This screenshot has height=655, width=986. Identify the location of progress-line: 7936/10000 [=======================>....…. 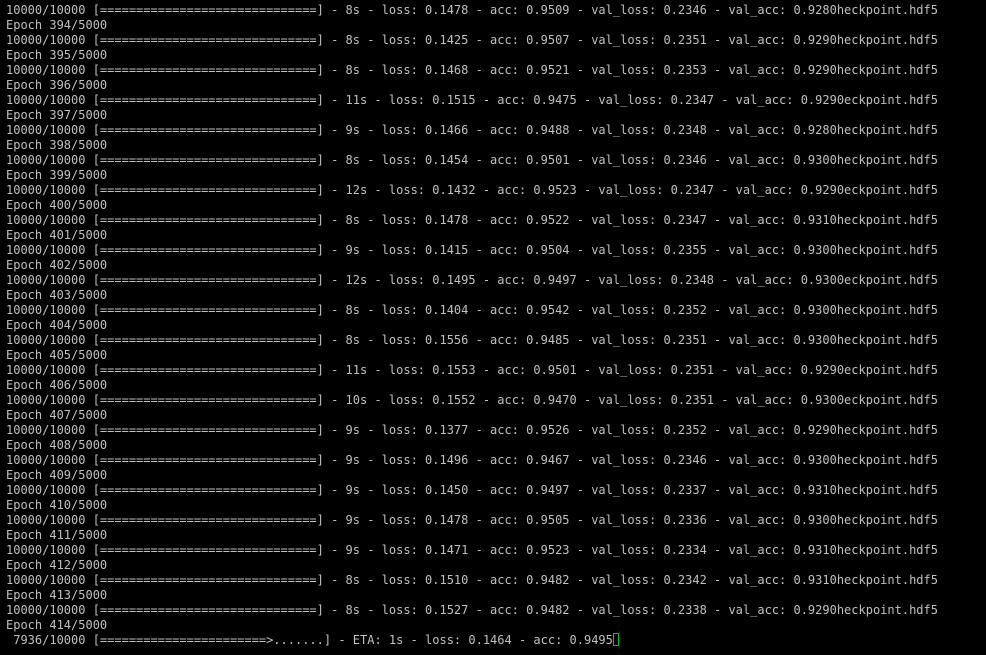
(493, 640).